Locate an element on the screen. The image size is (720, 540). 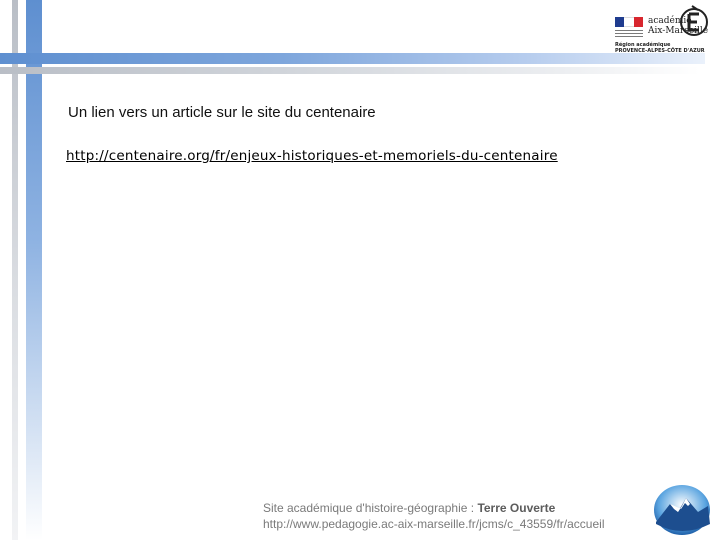
region-name: PROVENCE-ALPES-CÔTE D'AZUR is located at coordinates (660, 51).